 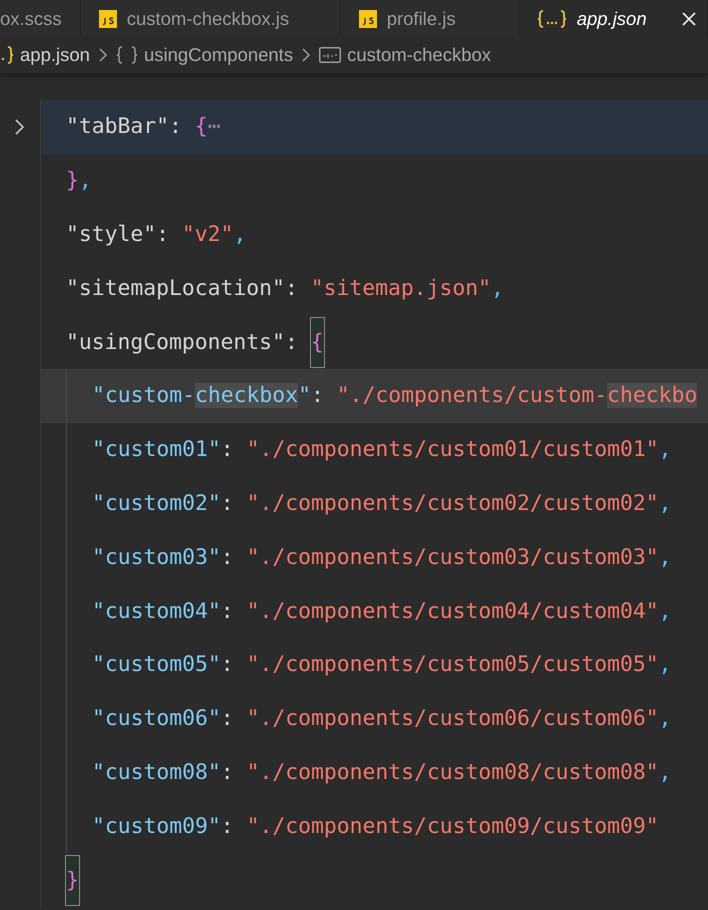 I want to click on editor-tab: custom-checkbox.js, so click(x=210, y=18).